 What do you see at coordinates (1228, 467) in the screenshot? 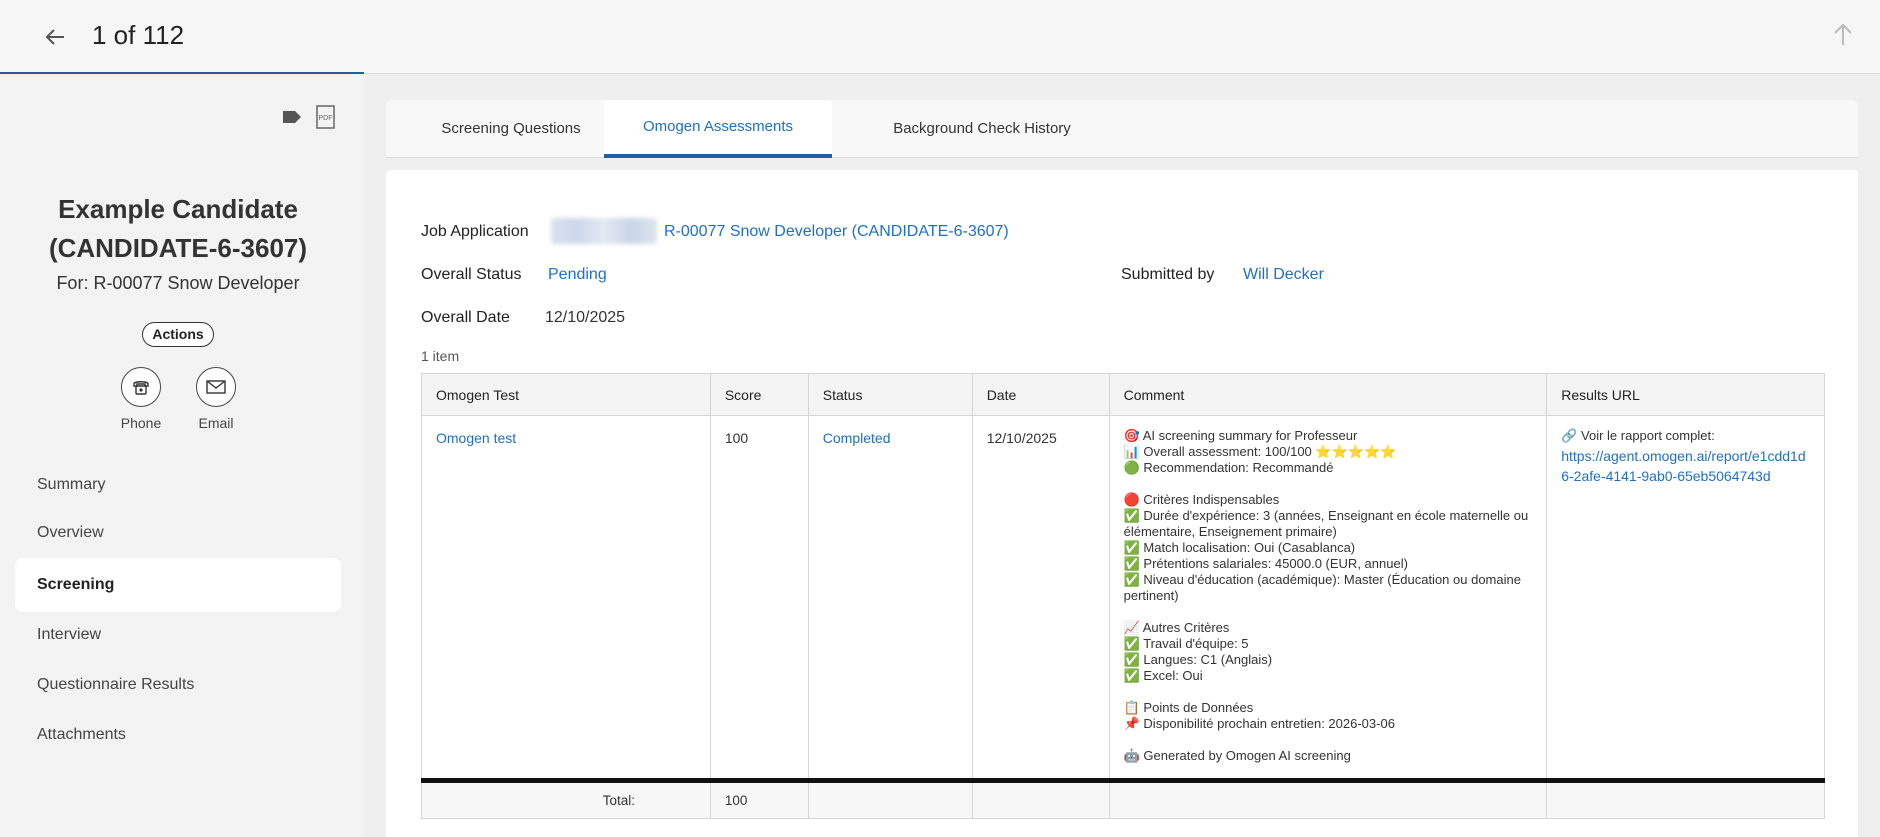
I see `comment-line: 🟢 Recommendation: Recommandé` at bounding box center [1228, 467].